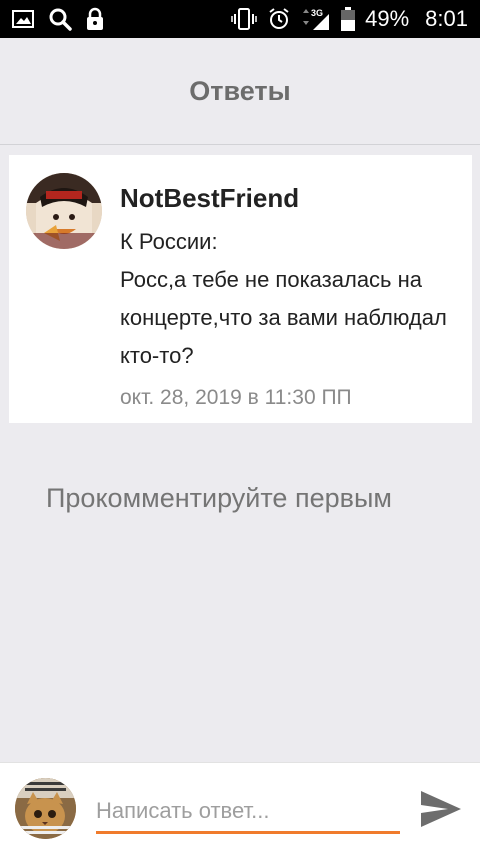 The image size is (480, 854). What do you see at coordinates (290, 198) in the screenshot?
I see `post-author-name: NotBestFriend` at bounding box center [290, 198].